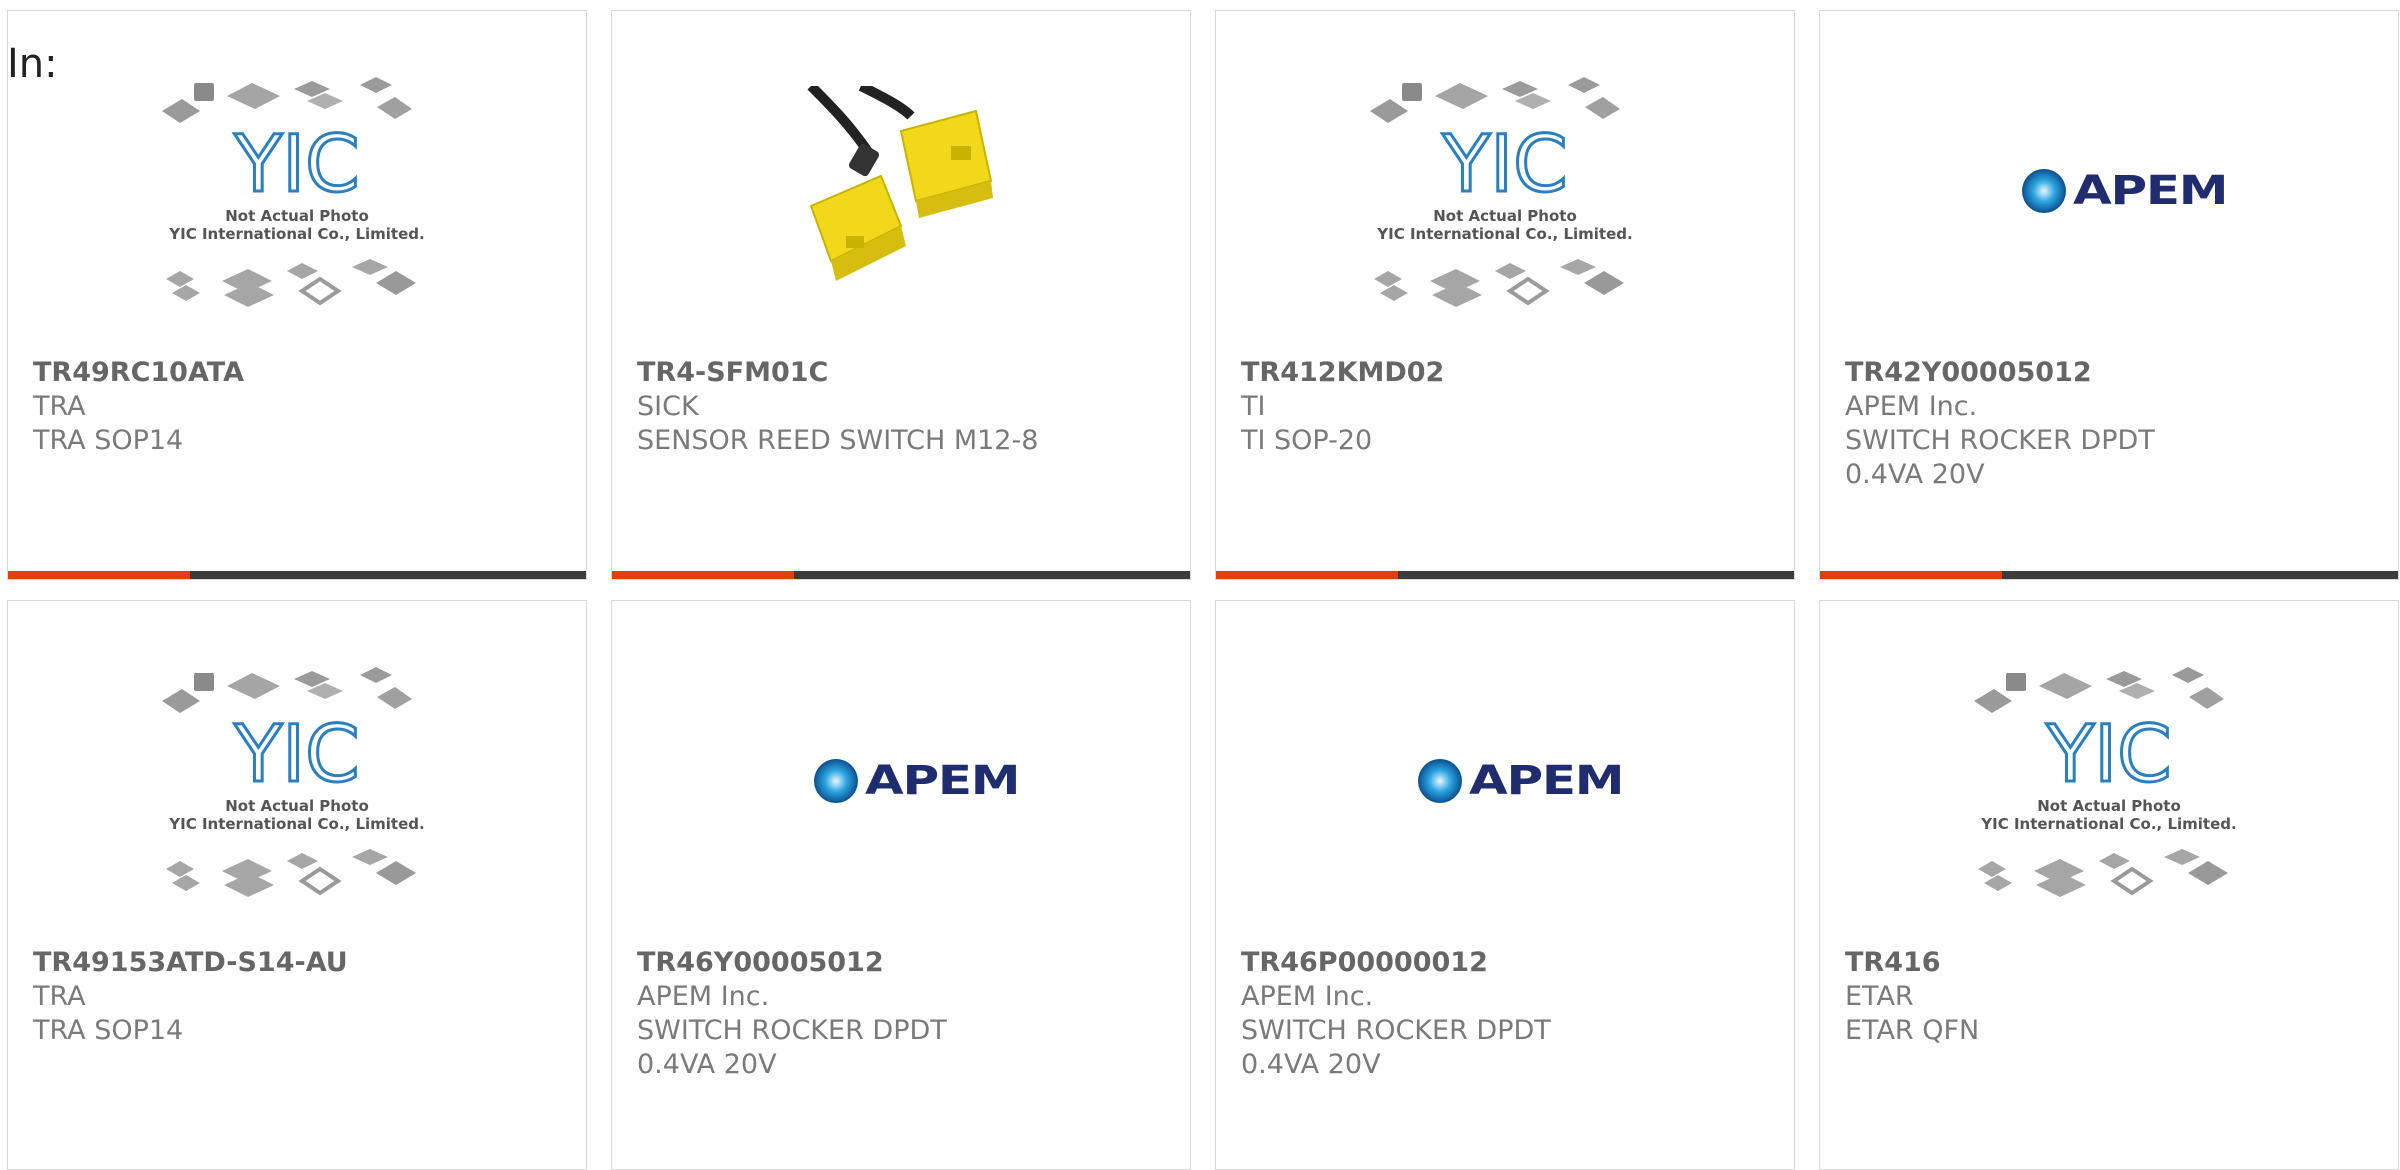  What do you see at coordinates (1307, 440) in the screenshot?
I see `description: TI SOP-20` at bounding box center [1307, 440].